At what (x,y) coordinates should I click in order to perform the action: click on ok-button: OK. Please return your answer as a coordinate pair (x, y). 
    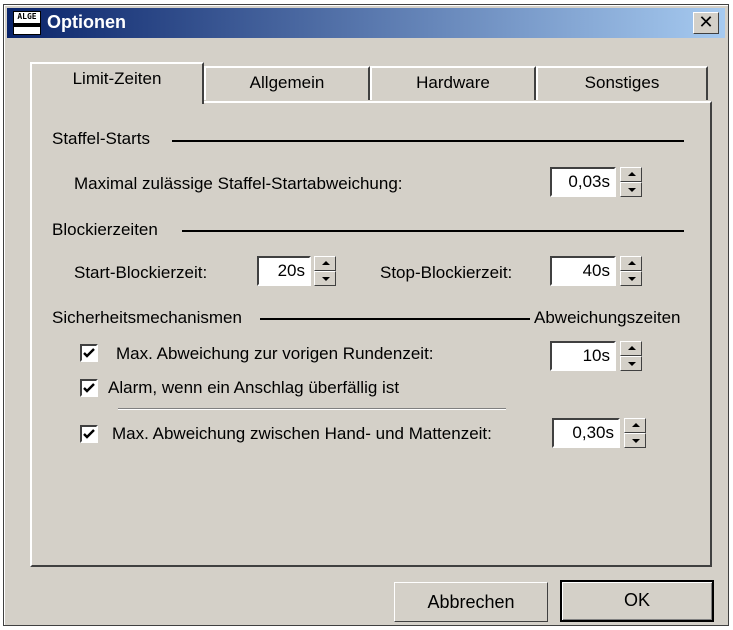
    Looking at the image, I should click on (637, 601).